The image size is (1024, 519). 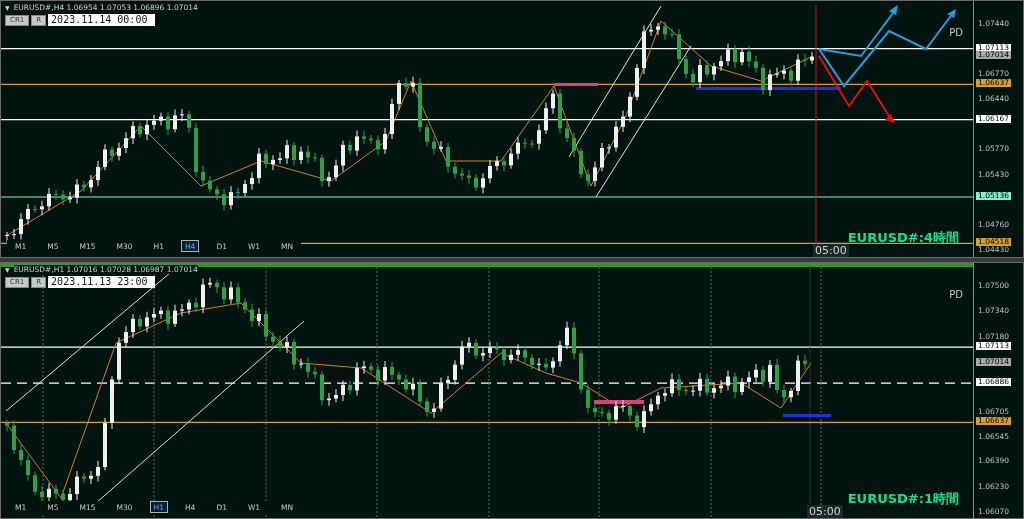 I want to click on chart-title: EURUSD#:4時間, so click(x=903, y=238).